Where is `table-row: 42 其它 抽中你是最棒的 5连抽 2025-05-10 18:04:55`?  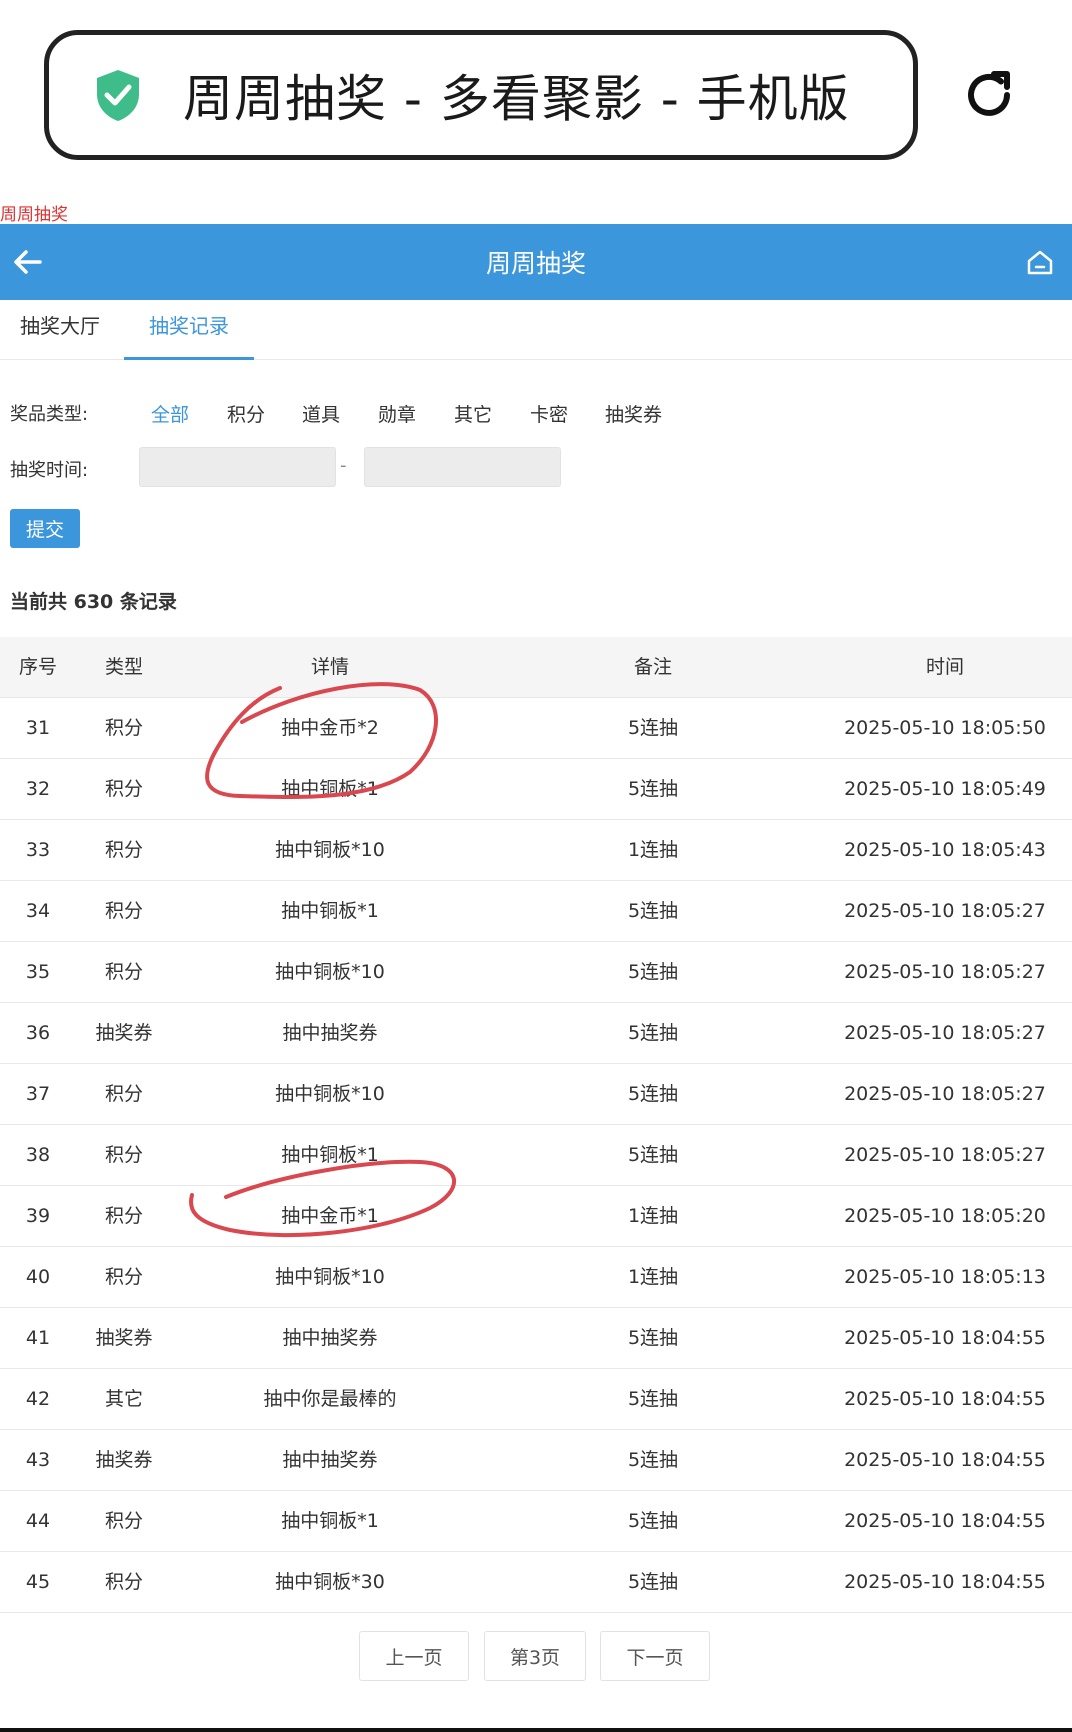
table-row: 42 其它 抽中你是最棒的 5连抽 2025-05-10 18:04:55 is located at coordinates (536, 1399).